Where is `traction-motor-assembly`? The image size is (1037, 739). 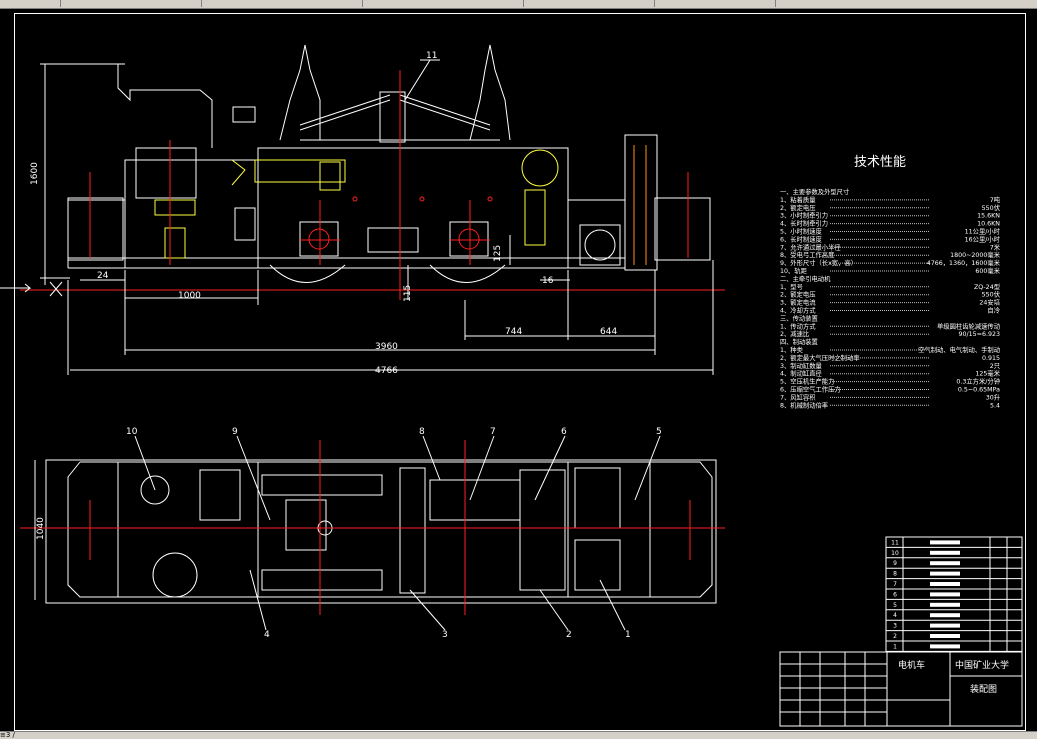
traction-motor-assembly is located at coordinates (356, 204).